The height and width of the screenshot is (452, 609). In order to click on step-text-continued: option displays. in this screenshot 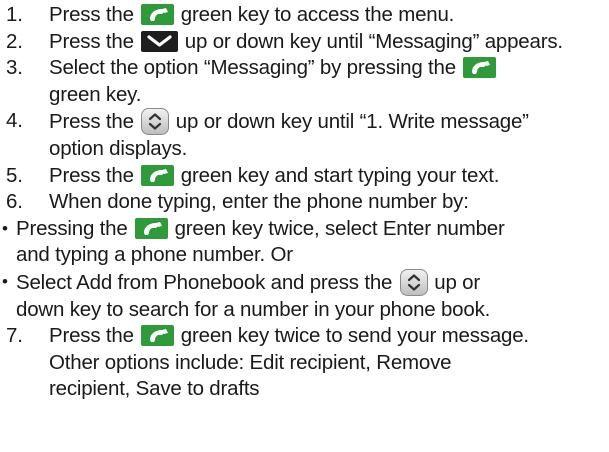, I will do `click(118, 148)`.